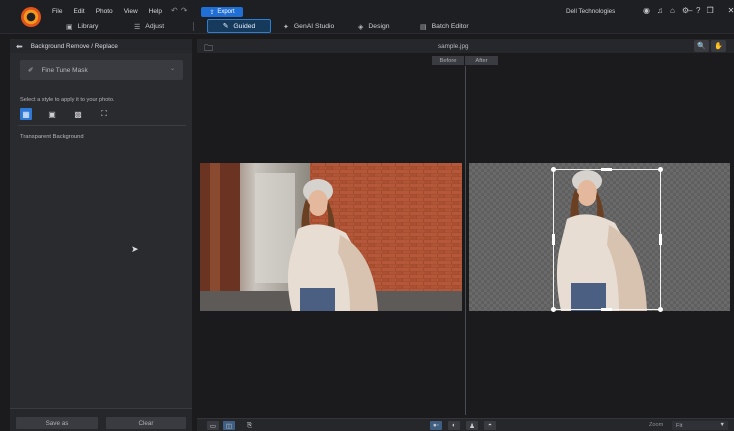 The height and width of the screenshot is (431, 734). I want to click on resize-handle-top-left, so click(553, 169).